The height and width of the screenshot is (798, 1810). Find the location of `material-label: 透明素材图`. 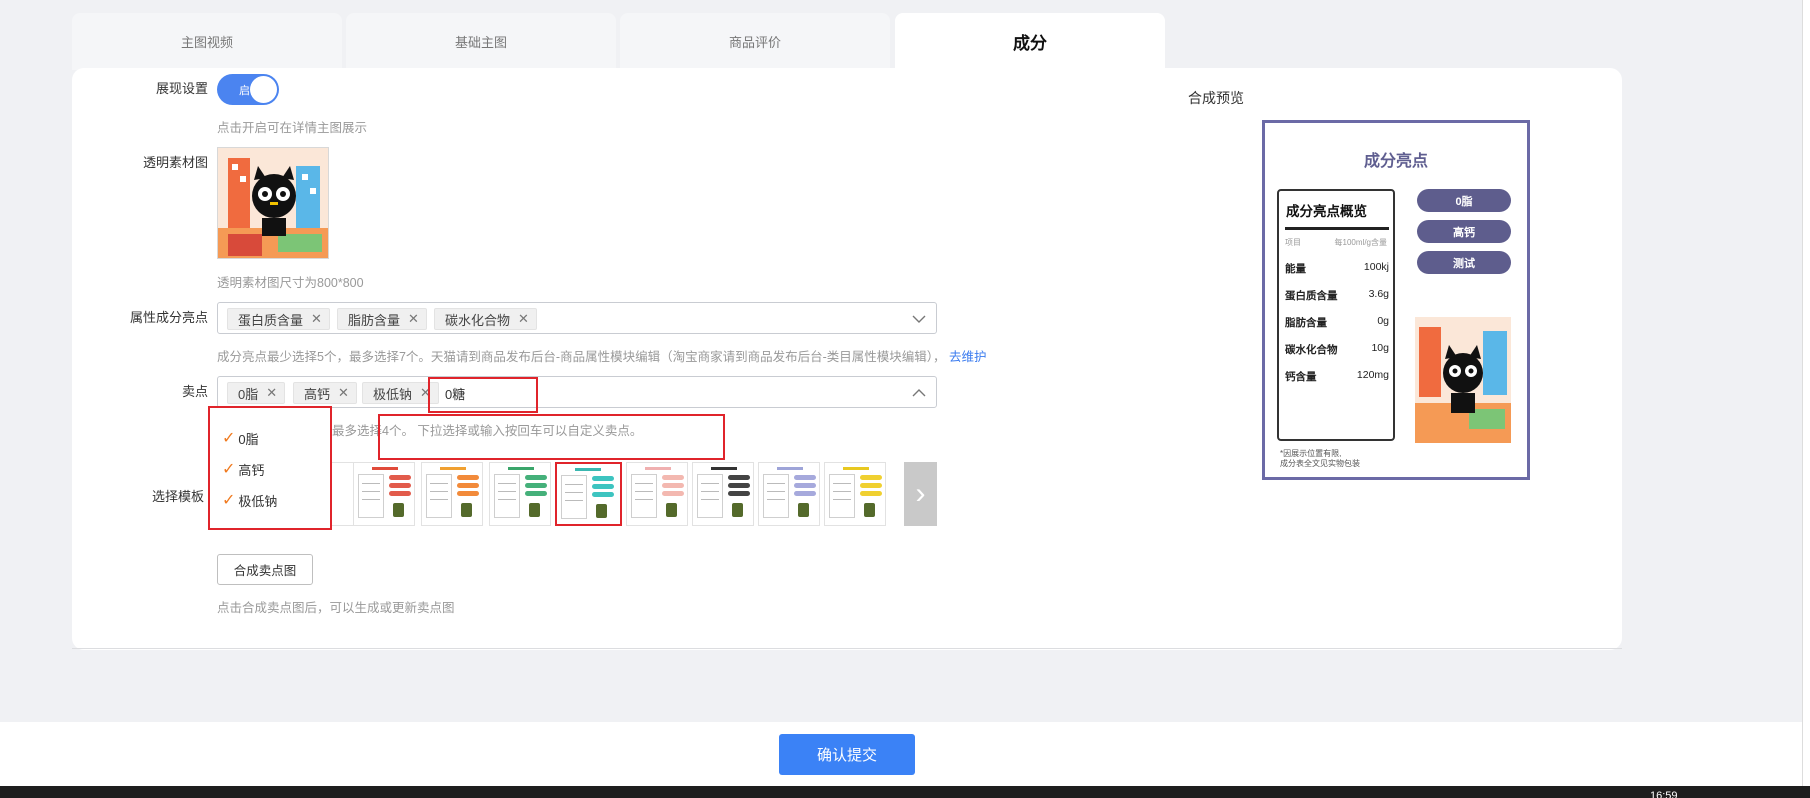

material-label: 透明素材图 is located at coordinates (175, 162).